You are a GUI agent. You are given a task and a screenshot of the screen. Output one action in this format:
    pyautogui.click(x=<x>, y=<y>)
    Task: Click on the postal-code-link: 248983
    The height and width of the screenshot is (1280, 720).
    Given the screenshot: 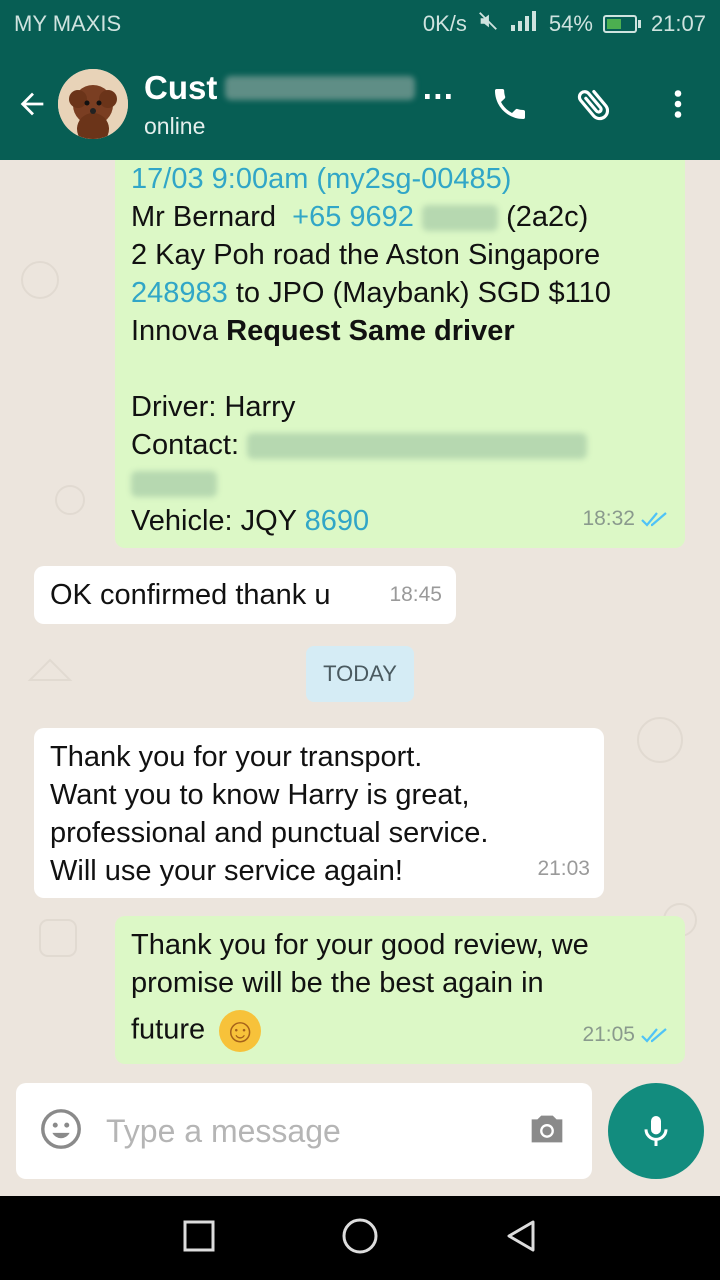 What is the action you would take?
    pyautogui.click(x=179, y=293)
    